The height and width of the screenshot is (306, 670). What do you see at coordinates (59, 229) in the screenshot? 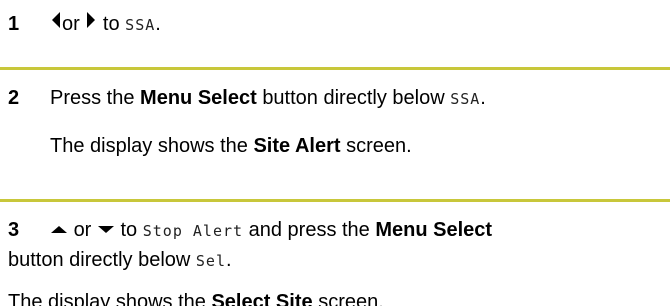
I see `up-arrow-icon` at bounding box center [59, 229].